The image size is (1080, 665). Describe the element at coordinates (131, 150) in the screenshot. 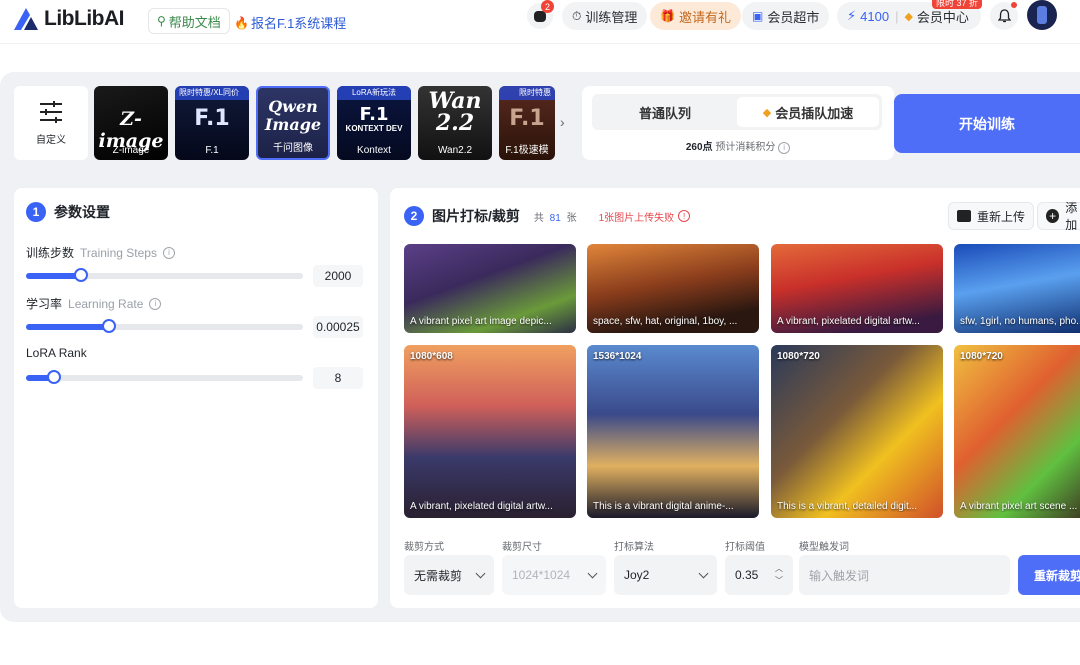

I see `preset-label: Z-image` at that location.